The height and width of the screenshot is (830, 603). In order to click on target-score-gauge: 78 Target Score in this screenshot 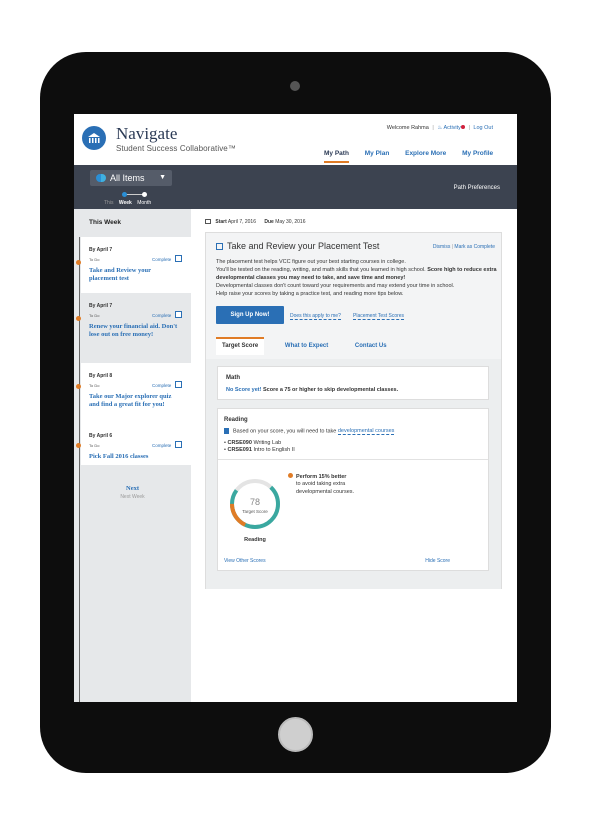, I will do `click(255, 504)`.